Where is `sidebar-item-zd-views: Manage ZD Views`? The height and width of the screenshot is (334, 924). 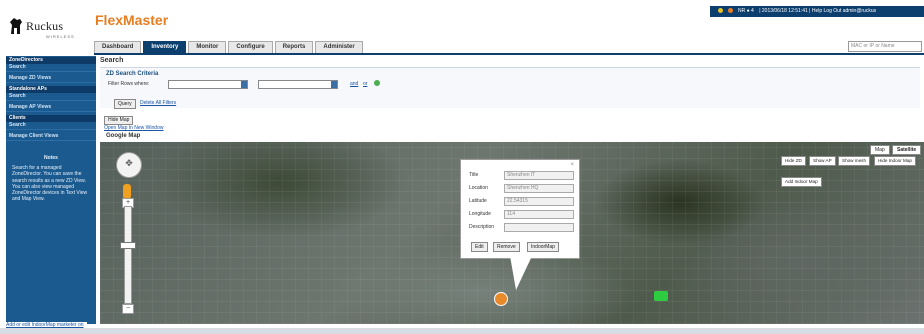 sidebar-item-zd-views: Manage ZD Views is located at coordinates (51, 79).